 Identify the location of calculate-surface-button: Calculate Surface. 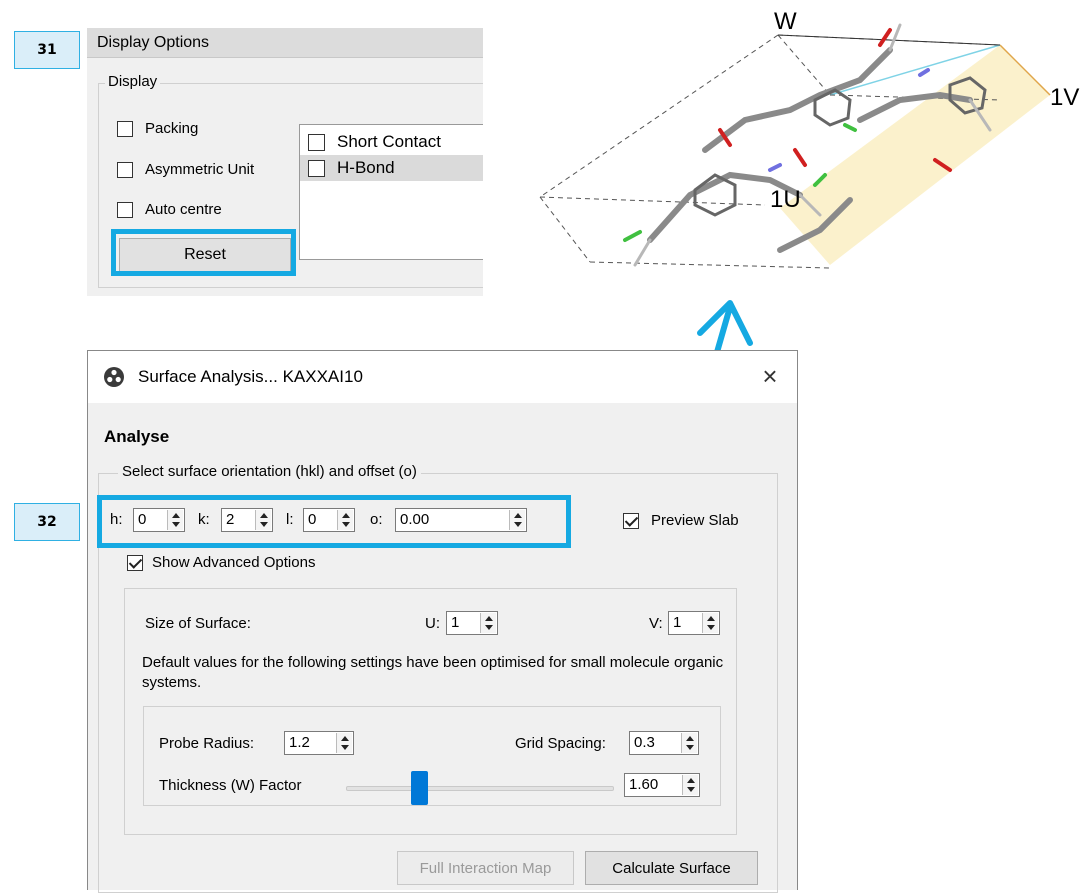
(671, 868).